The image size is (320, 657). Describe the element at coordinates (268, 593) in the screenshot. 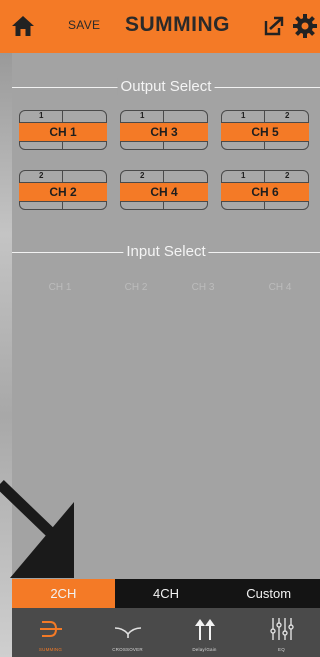

I see `tab-custom: Custom` at that location.